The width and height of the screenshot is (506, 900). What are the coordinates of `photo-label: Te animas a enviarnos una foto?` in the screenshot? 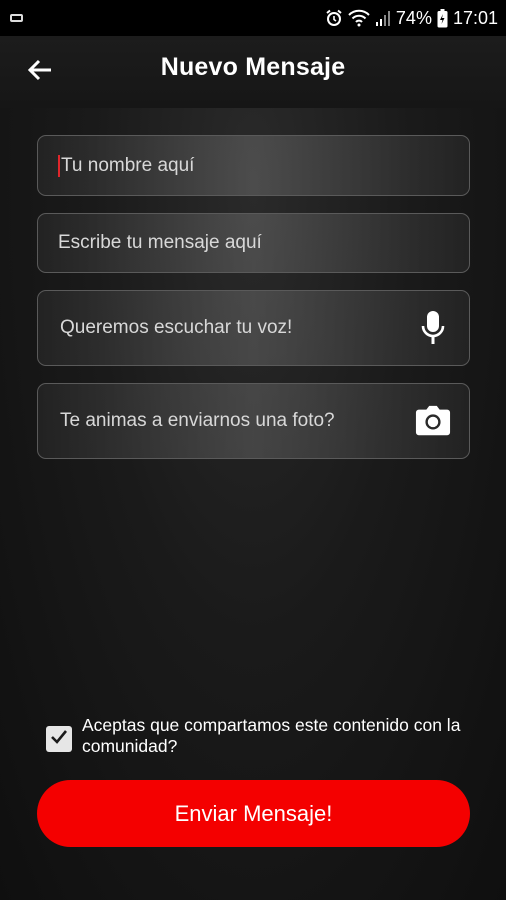 It's located at (197, 420).